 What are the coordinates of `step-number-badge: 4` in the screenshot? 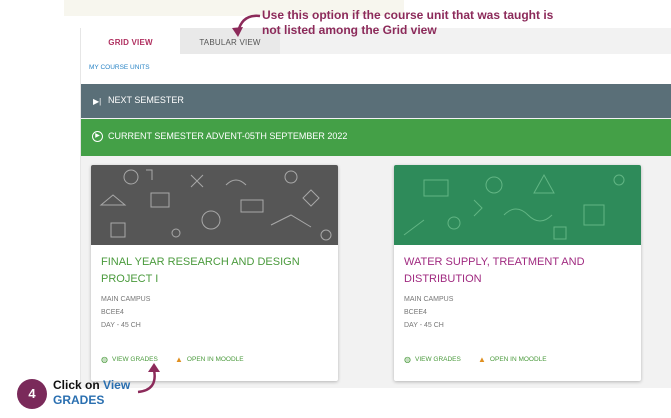 It's located at (32, 394).